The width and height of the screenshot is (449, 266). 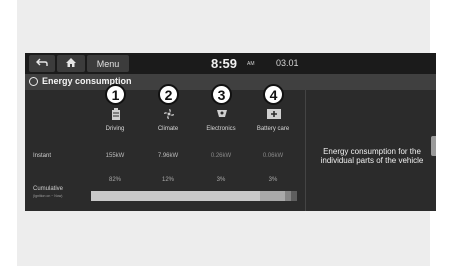 I want to click on instant-label: Instant, so click(x=42, y=156).